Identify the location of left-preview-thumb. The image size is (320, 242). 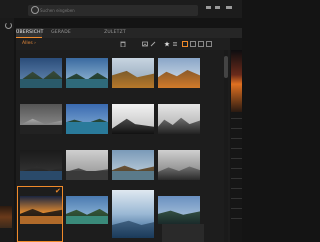
(6, 217).